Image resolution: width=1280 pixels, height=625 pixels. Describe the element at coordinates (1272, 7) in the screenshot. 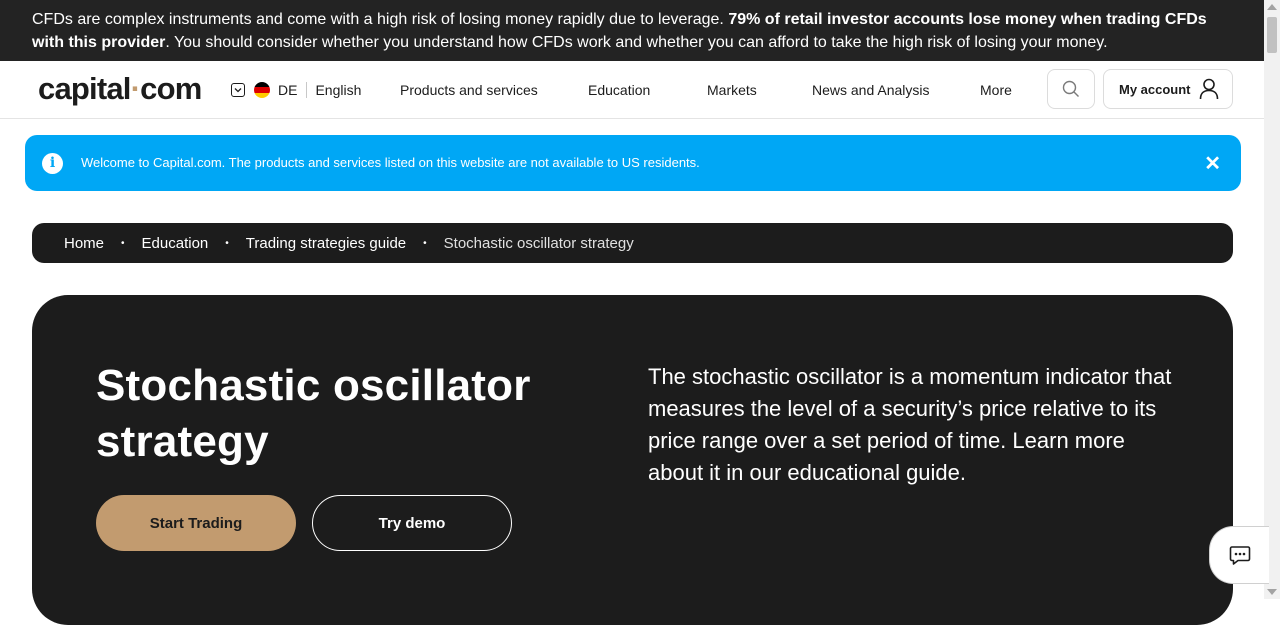

I see `scroll-up-icon` at that location.